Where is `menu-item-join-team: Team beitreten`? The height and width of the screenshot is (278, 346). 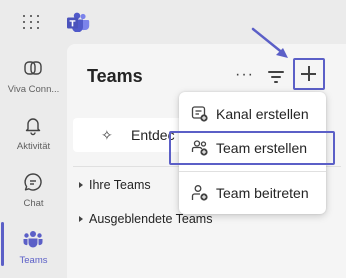 menu-item-join-team: Team beitreten is located at coordinates (252, 193).